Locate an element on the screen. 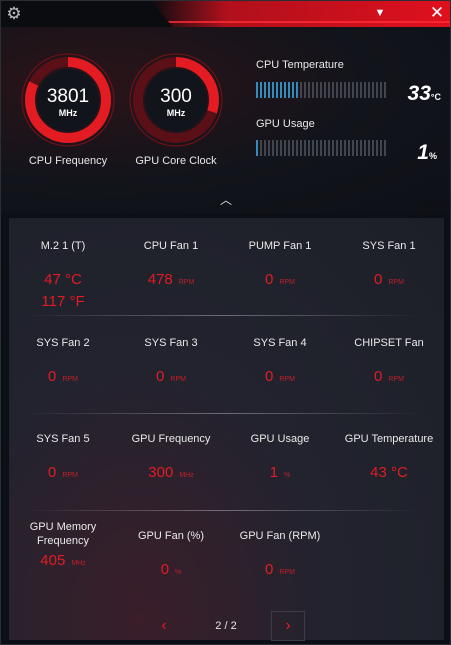  sensor-cell: SYS Fan 2 0 RPM is located at coordinates (63, 363).